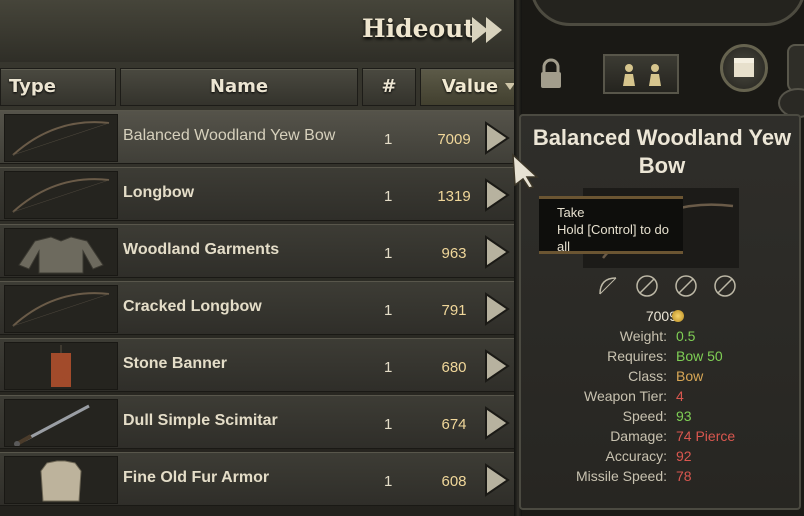 Image resolution: width=804 pixels, height=516 pixels. What do you see at coordinates (389, 87) in the screenshot?
I see `column-header-count: #` at bounding box center [389, 87].